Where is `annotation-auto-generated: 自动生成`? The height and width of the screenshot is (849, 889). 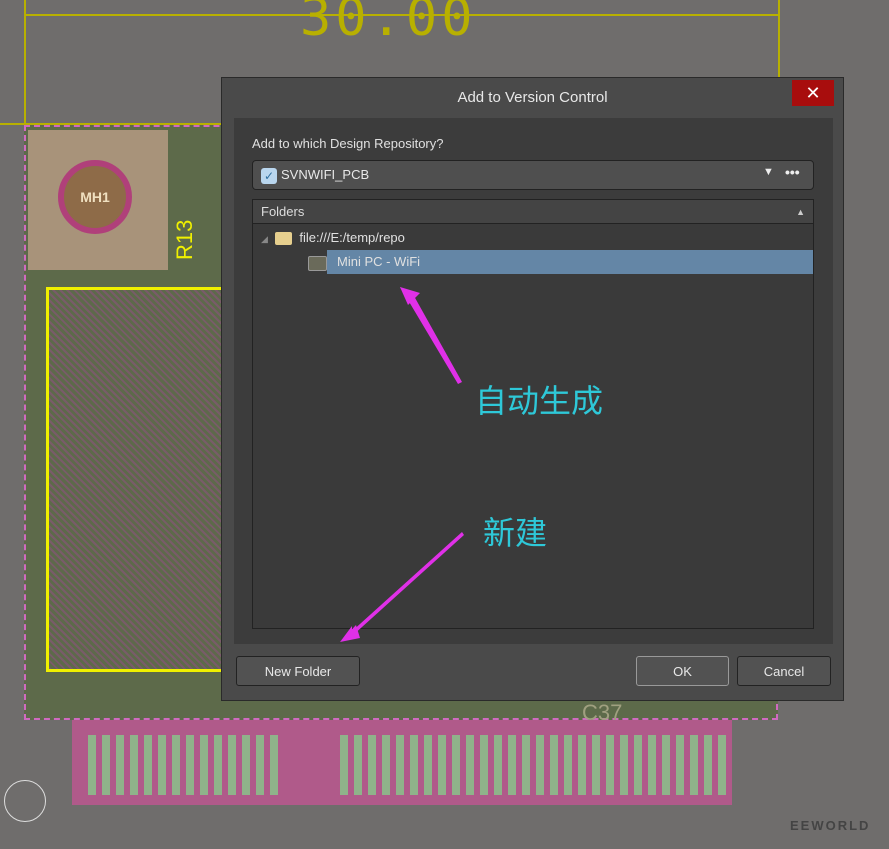
annotation-auto-generated: 自动生成 is located at coordinates (539, 401).